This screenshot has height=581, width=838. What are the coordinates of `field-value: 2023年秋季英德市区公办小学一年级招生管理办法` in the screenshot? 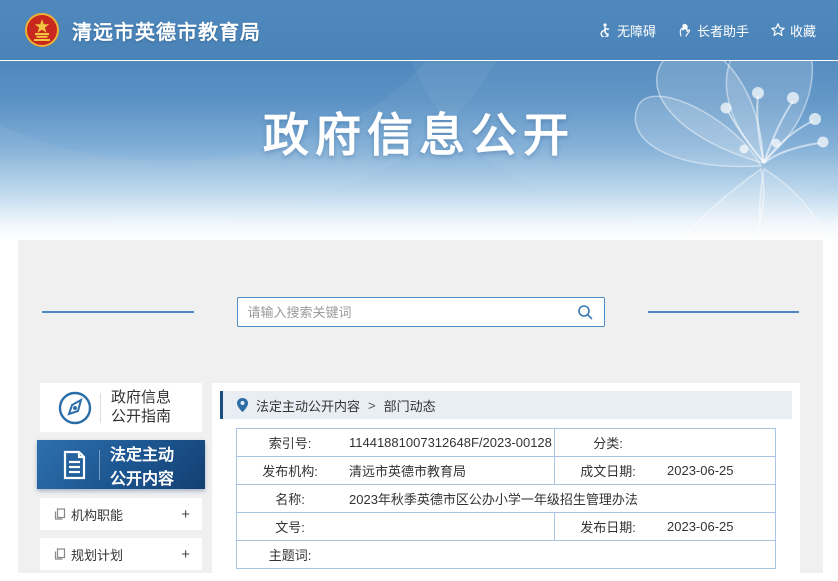 It's located at (493, 499).